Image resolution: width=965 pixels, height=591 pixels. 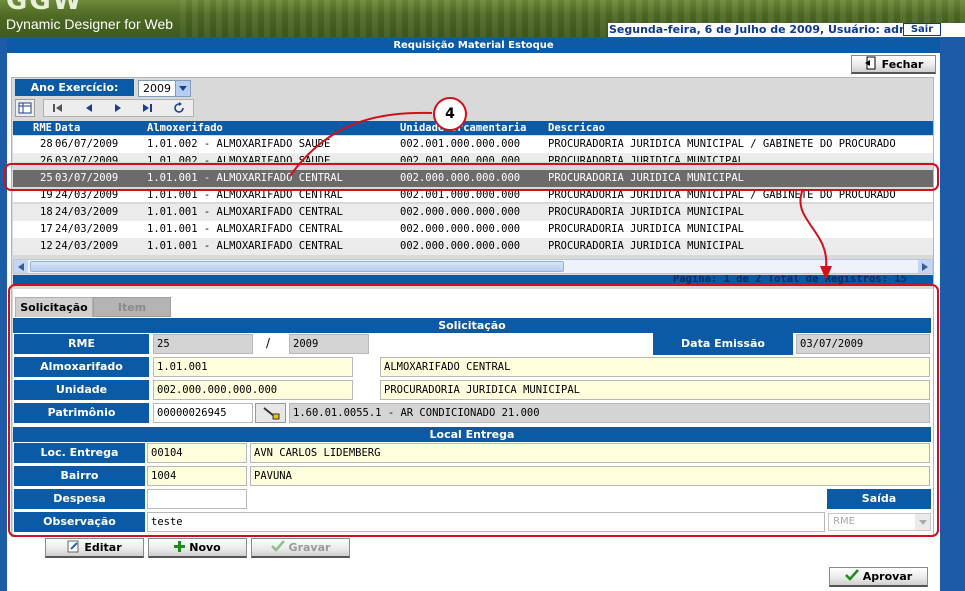 I want to click on edit-label: Editar, so click(x=103, y=547).